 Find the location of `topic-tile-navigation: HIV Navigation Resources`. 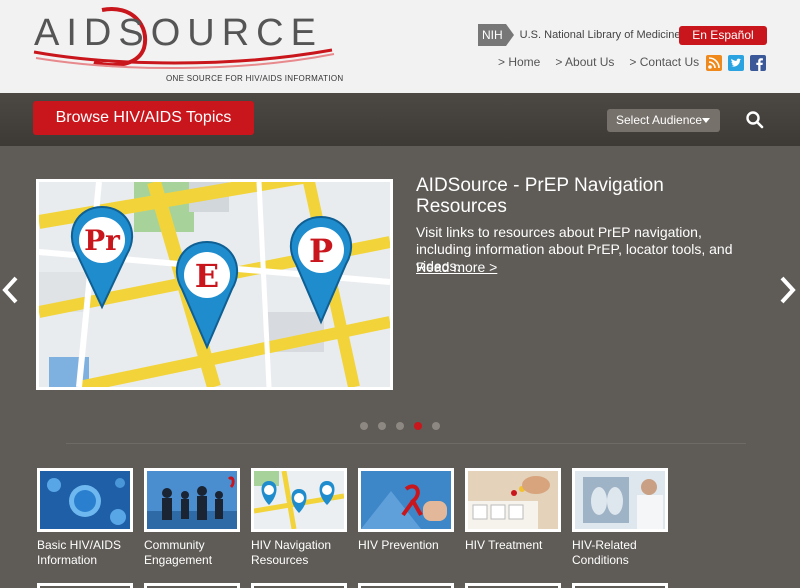

topic-tile-navigation: HIV Navigation Resources is located at coordinates (299, 518).